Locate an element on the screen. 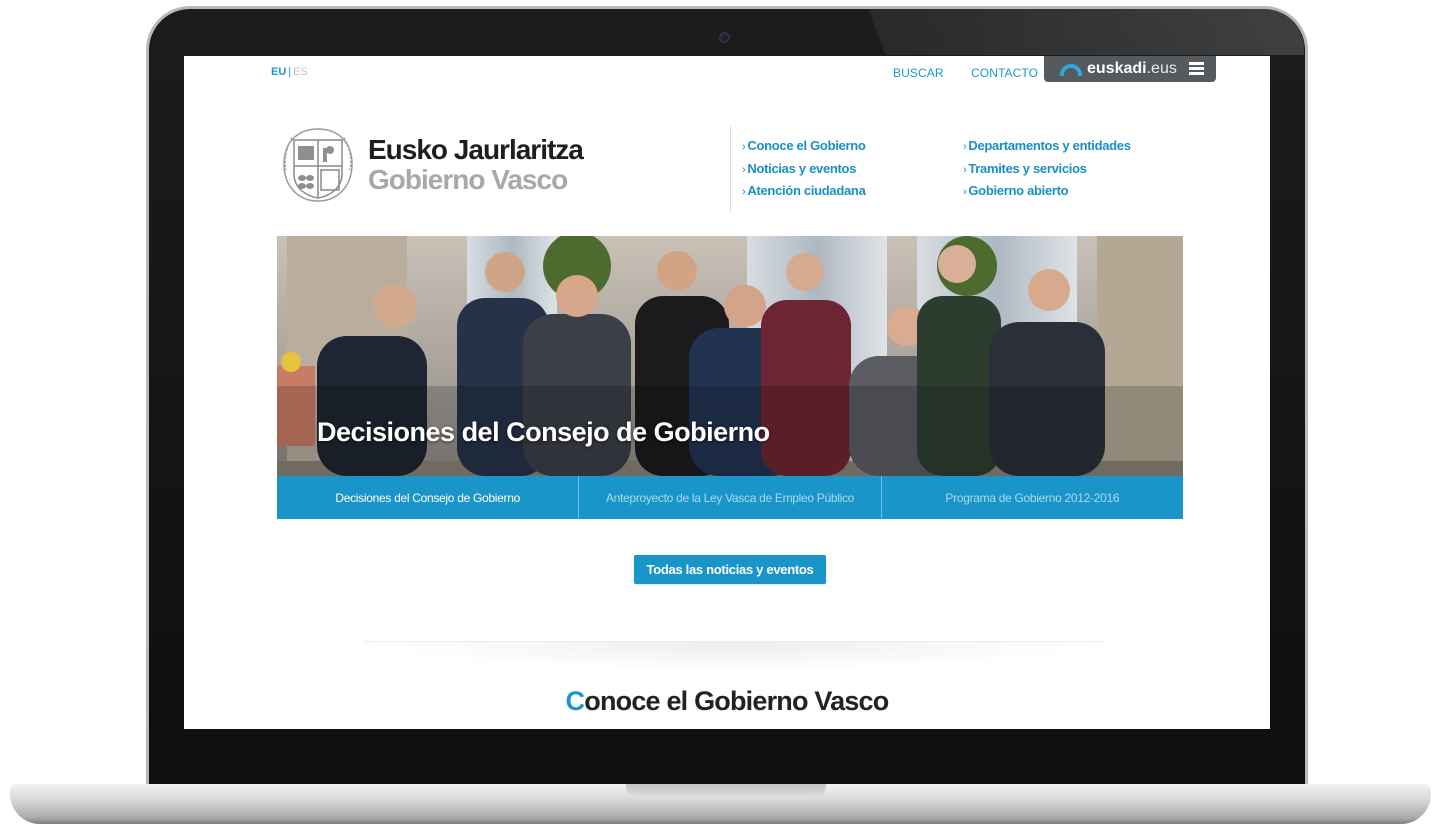 This screenshot has height=832, width=1441. webcam-icon is located at coordinates (724, 37).